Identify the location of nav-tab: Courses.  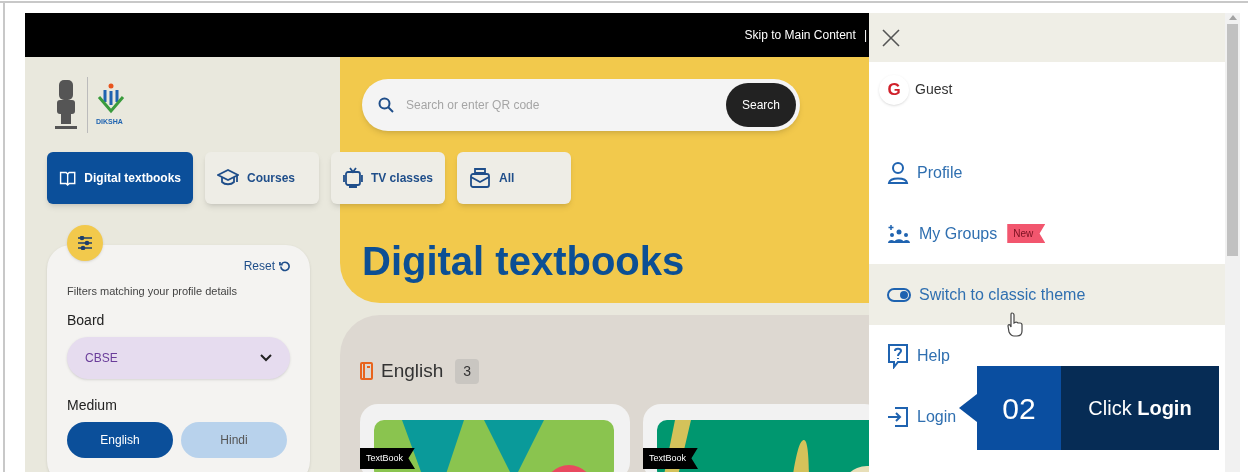
(262, 178).